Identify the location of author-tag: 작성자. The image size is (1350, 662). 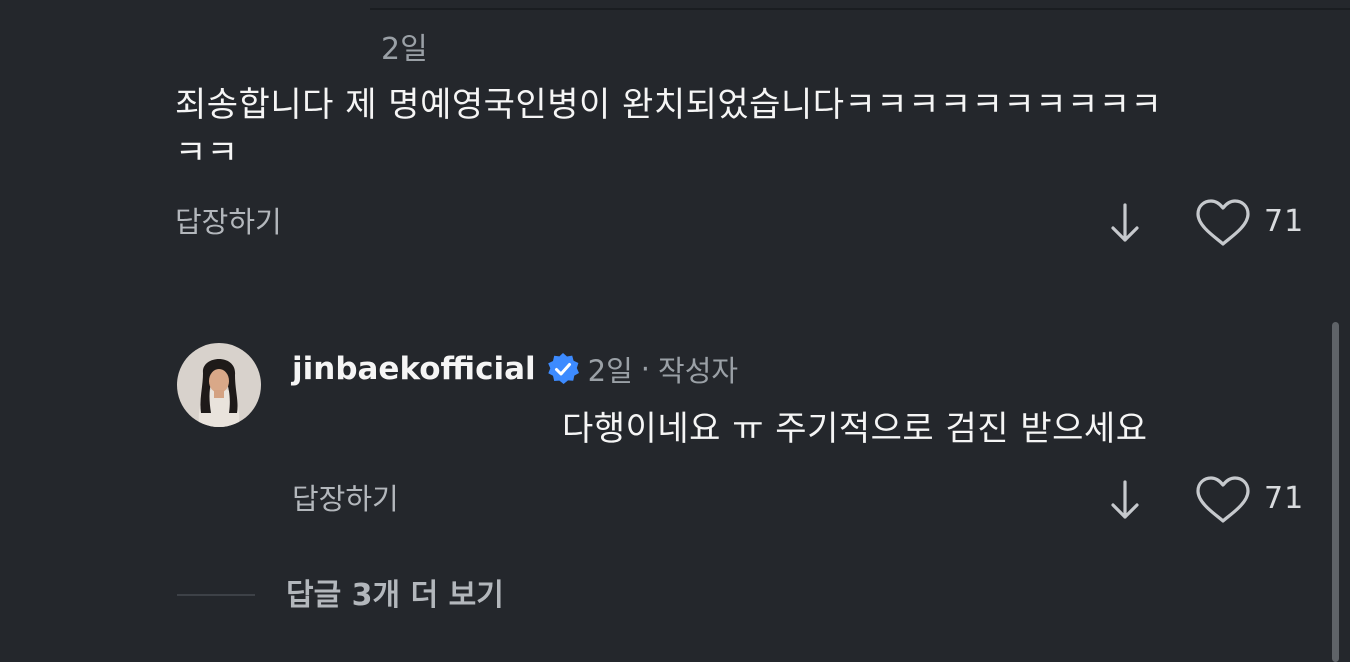
(698, 371).